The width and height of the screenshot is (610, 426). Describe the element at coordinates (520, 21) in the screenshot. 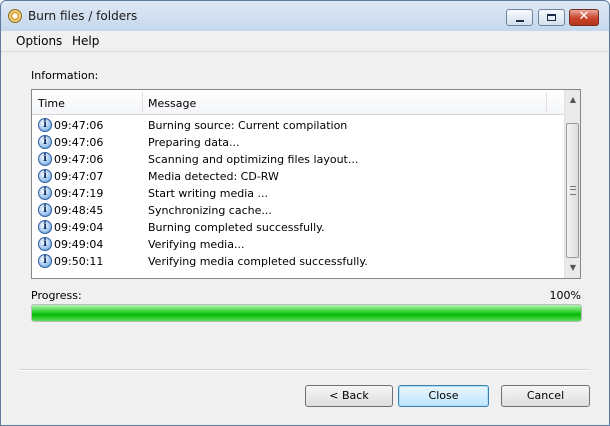

I see `minimize-icon` at that location.